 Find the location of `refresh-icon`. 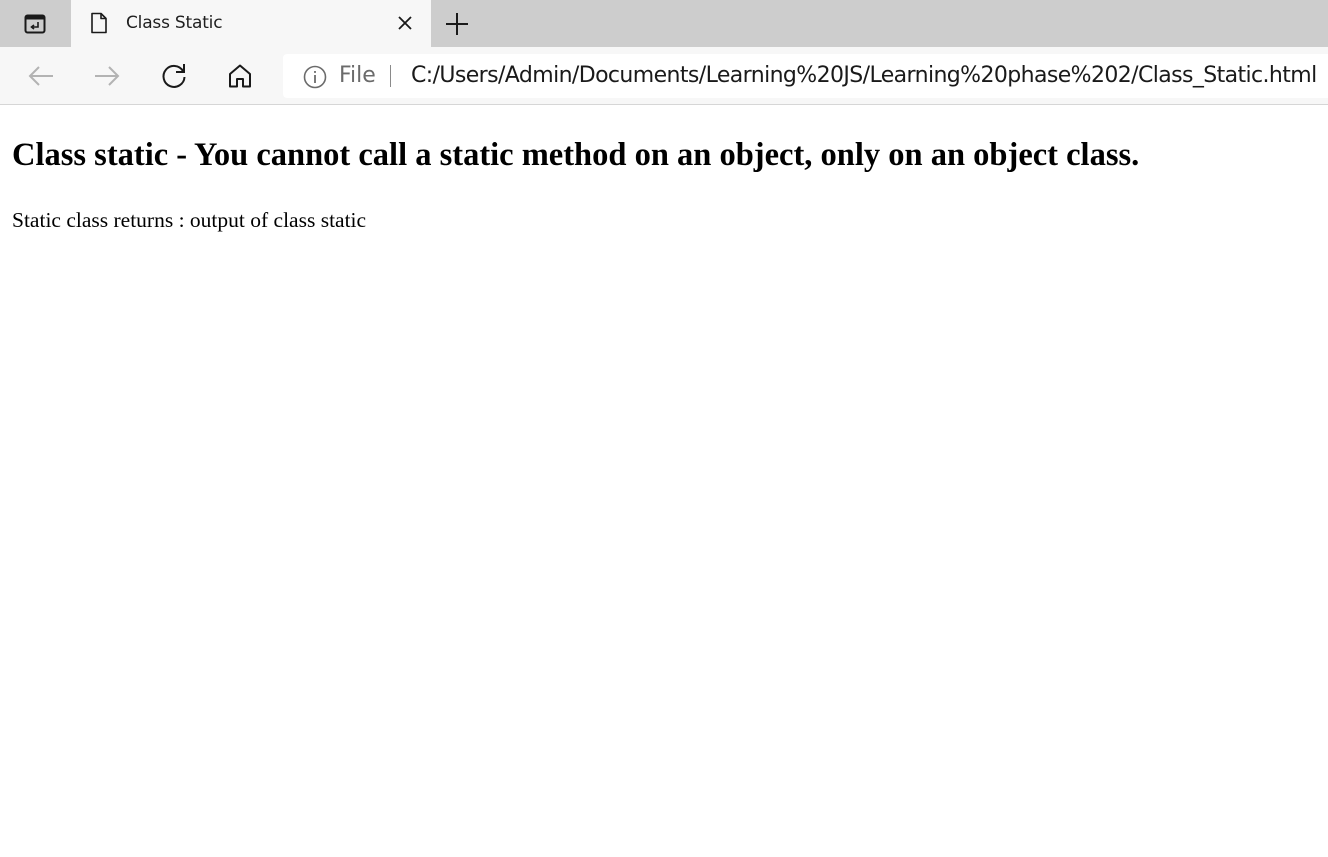

refresh-icon is located at coordinates (174, 76).